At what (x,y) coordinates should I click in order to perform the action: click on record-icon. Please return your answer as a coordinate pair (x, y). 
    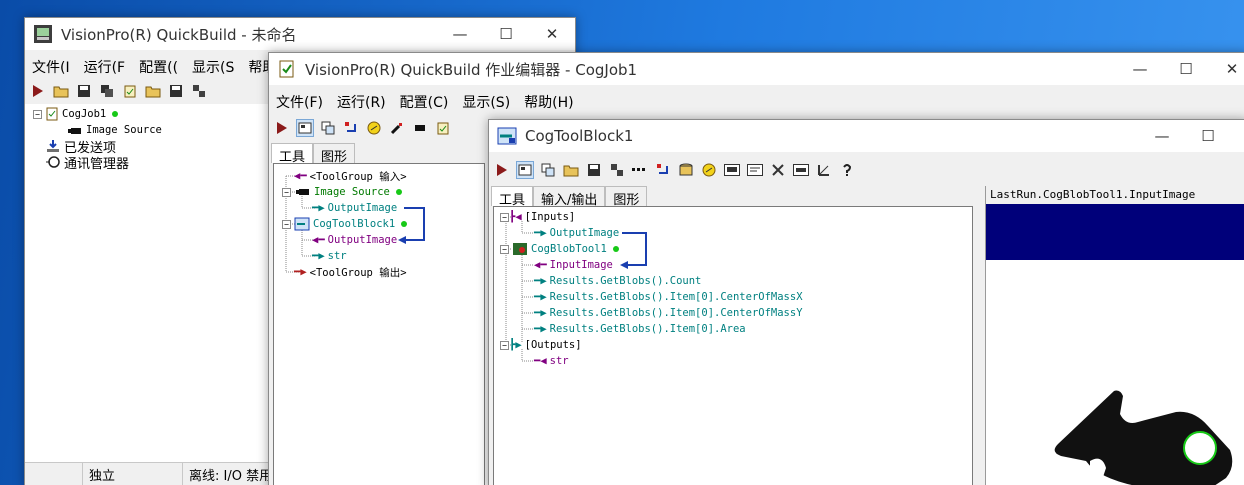
    Looking at the image, I should click on (420, 128).